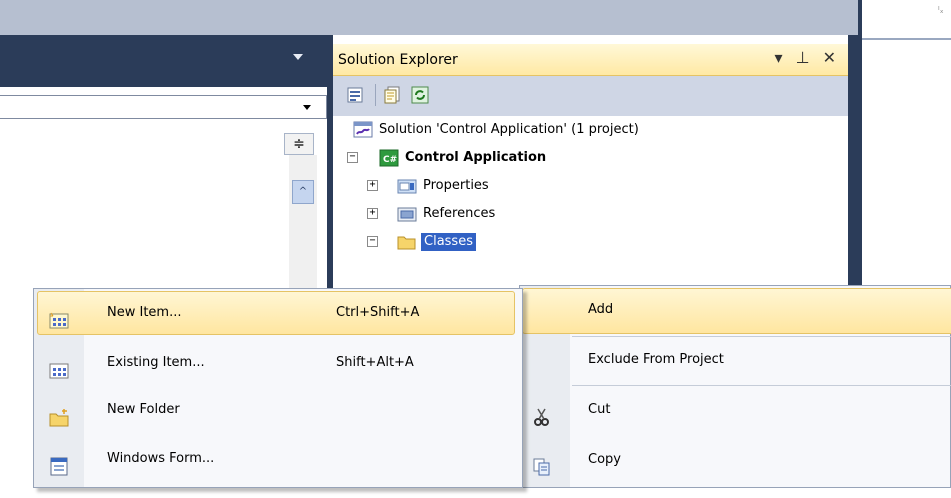  Describe the element at coordinates (590, 60) in the screenshot. I see `solution-explorer-titlebar: Solution Explorer ▾ ⊥ ✕` at that location.